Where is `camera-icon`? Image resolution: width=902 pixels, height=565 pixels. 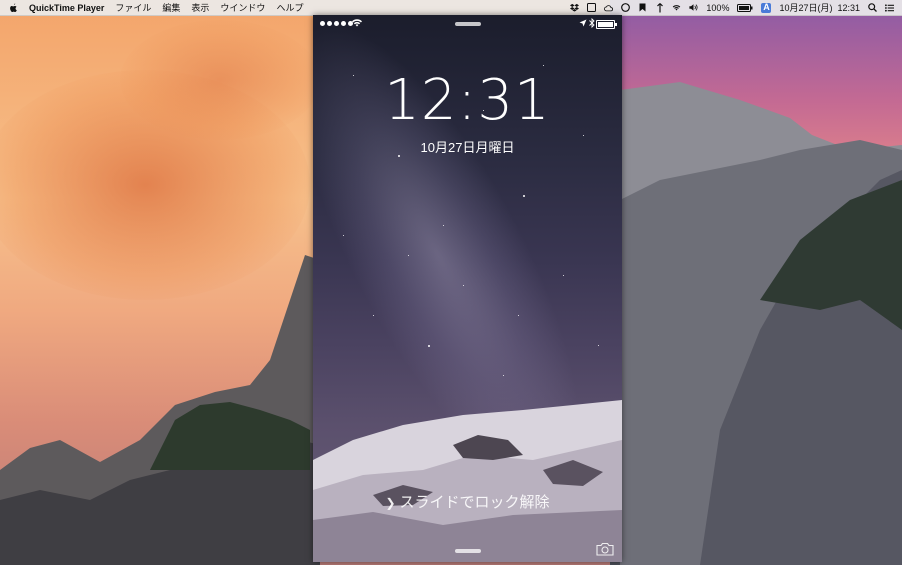
camera-icon is located at coordinates (605, 549).